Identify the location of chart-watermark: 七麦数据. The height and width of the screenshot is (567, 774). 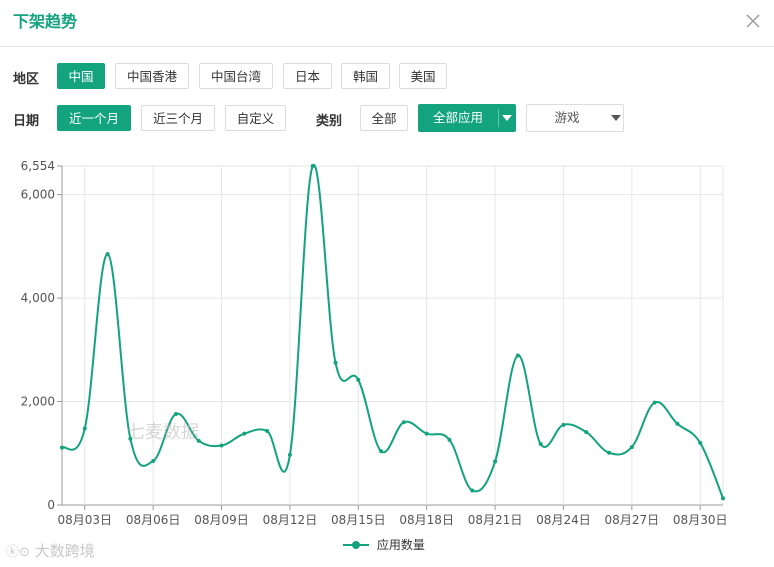
(163, 432).